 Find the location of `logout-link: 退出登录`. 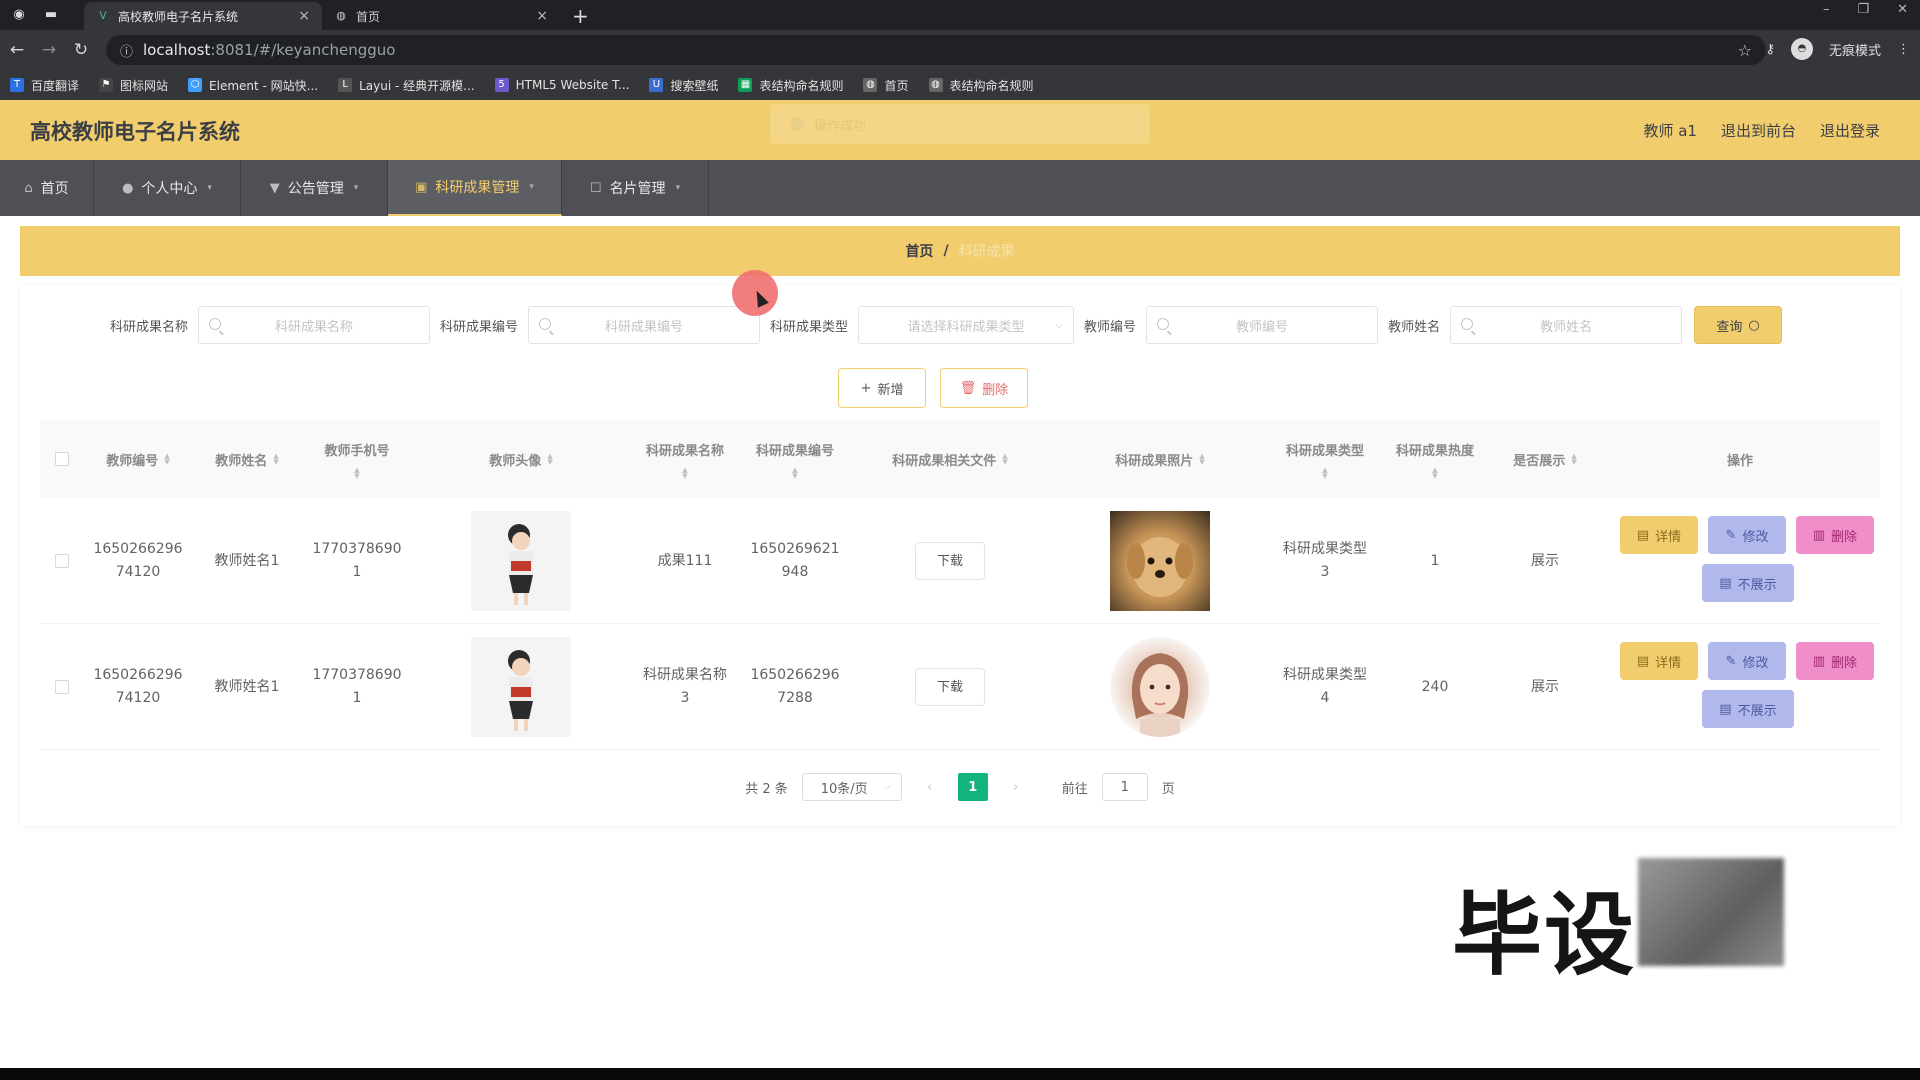

logout-link: 退出登录 is located at coordinates (1850, 130).